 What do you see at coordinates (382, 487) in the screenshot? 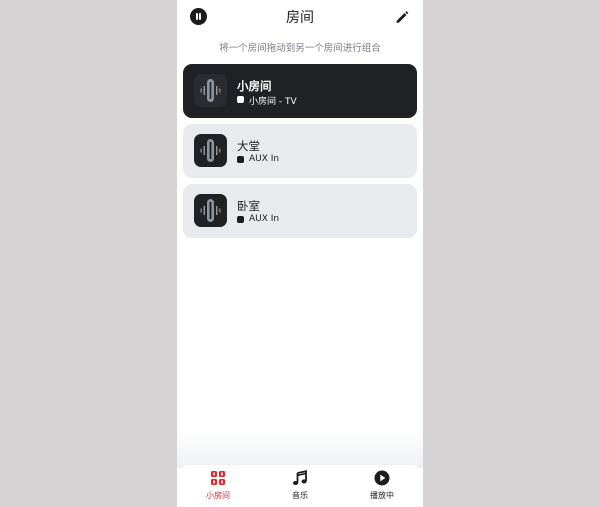
I see `tab-now-playing: 播放中` at bounding box center [382, 487].